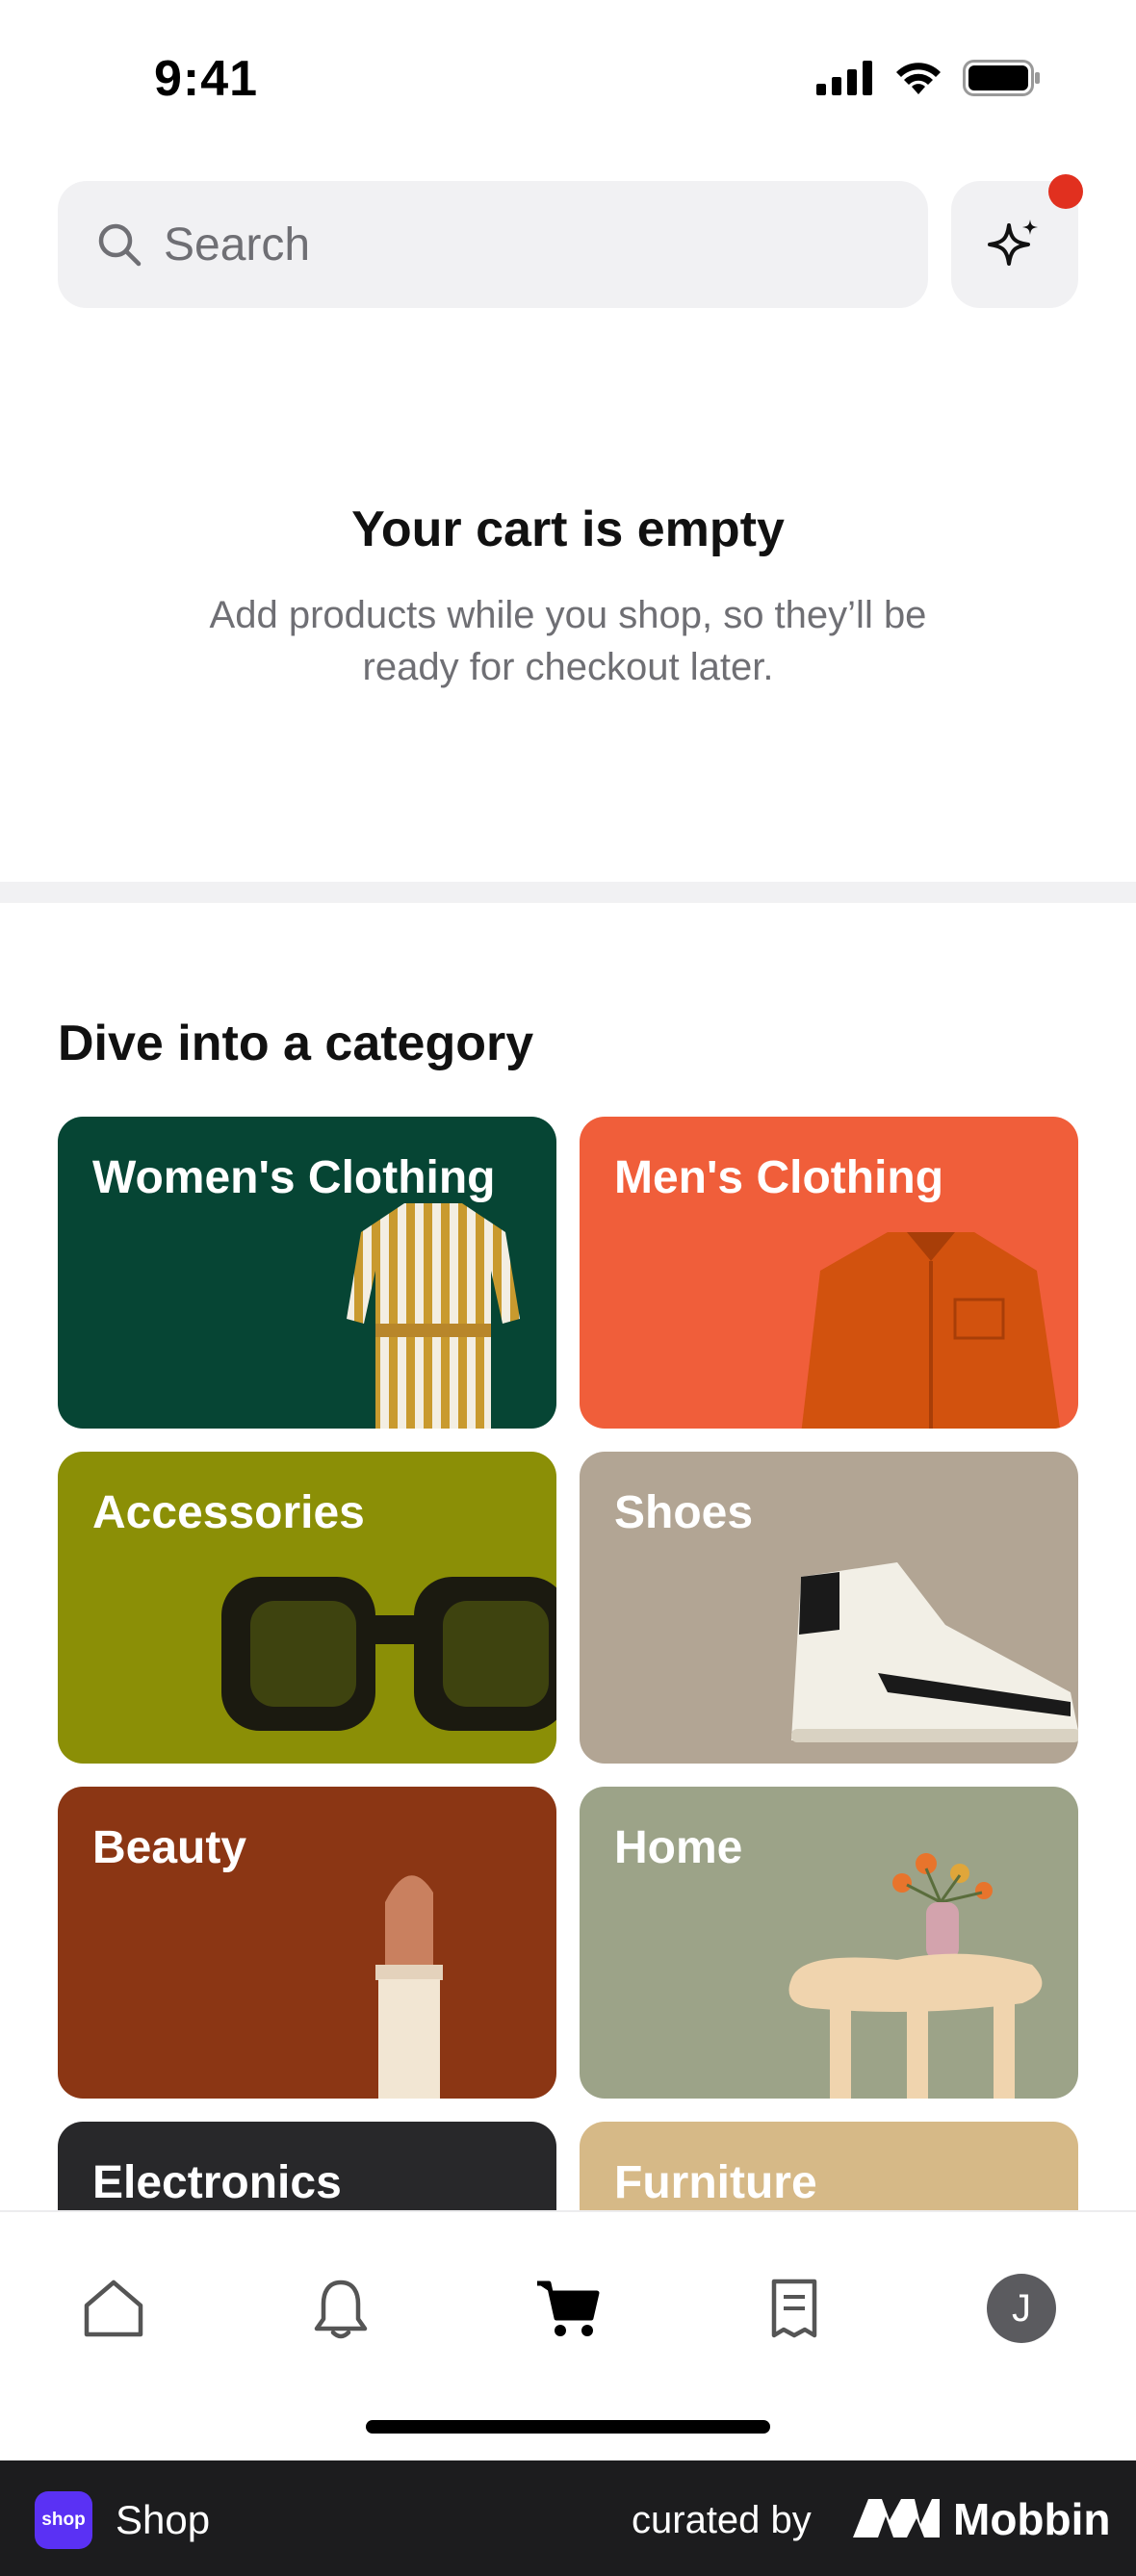 Image resolution: width=1136 pixels, height=2576 pixels. What do you see at coordinates (163, 2520) in the screenshot?
I see `app-name: Shop` at bounding box center [163, 2520].